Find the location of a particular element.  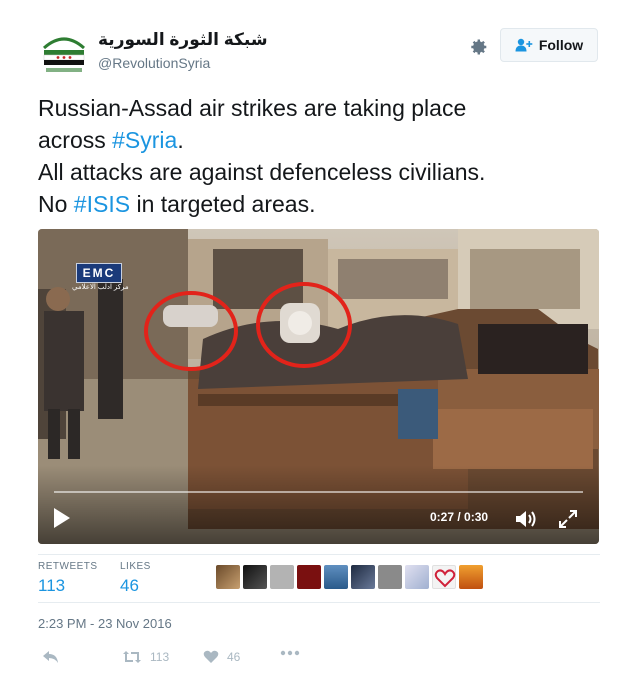

revolution-flag-logo is located at coordinates (64, 52).